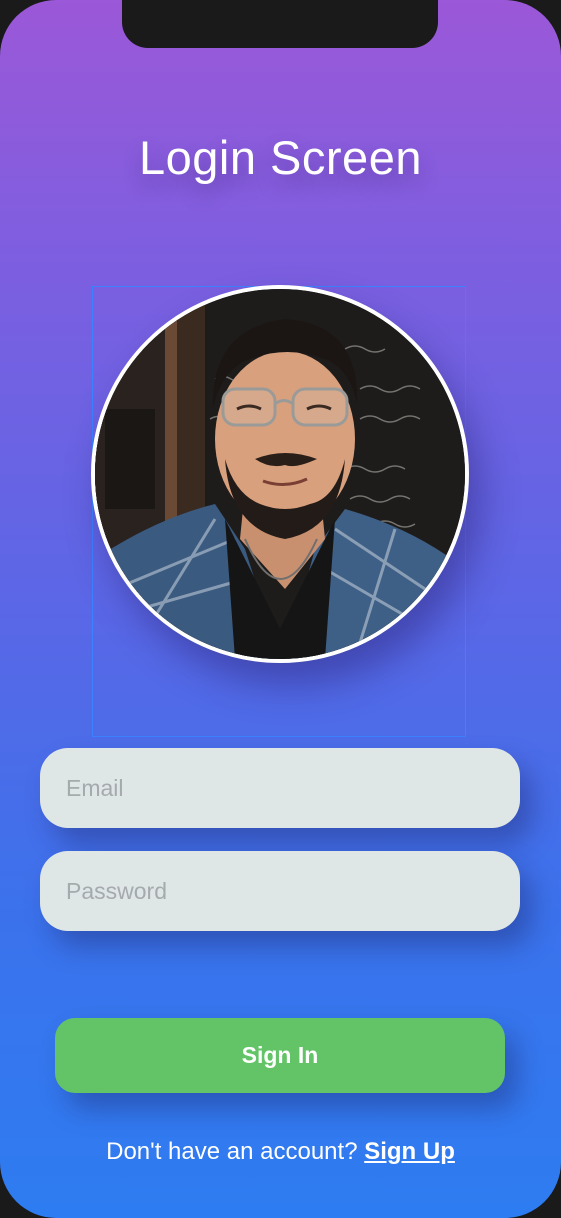 The height and width of the screenshot is (1218, 561). What do you see at coordinates (280, 24) in the screenshot?
I see `device-notch` at bounding box center [280, 24].